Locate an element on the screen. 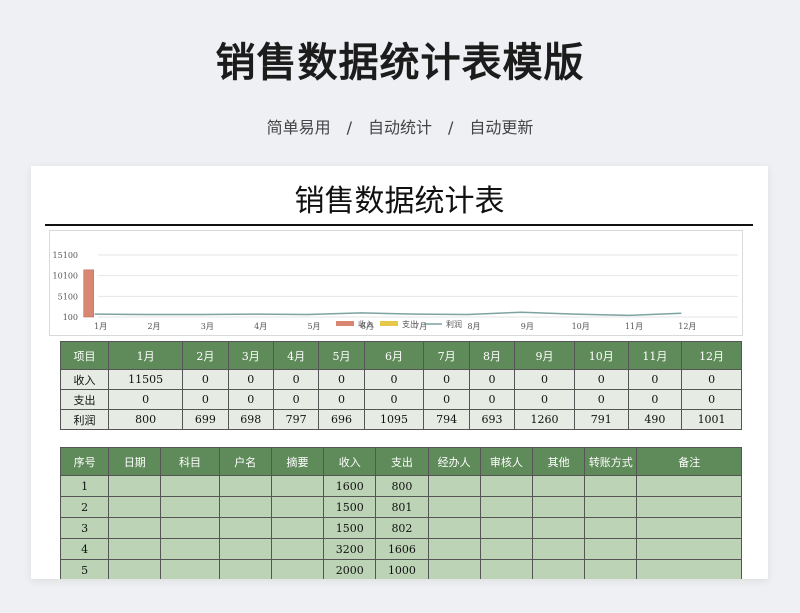 This screenshot has height=613, width=800. summary-cell: 利润 is located at coordinates (84, 419).